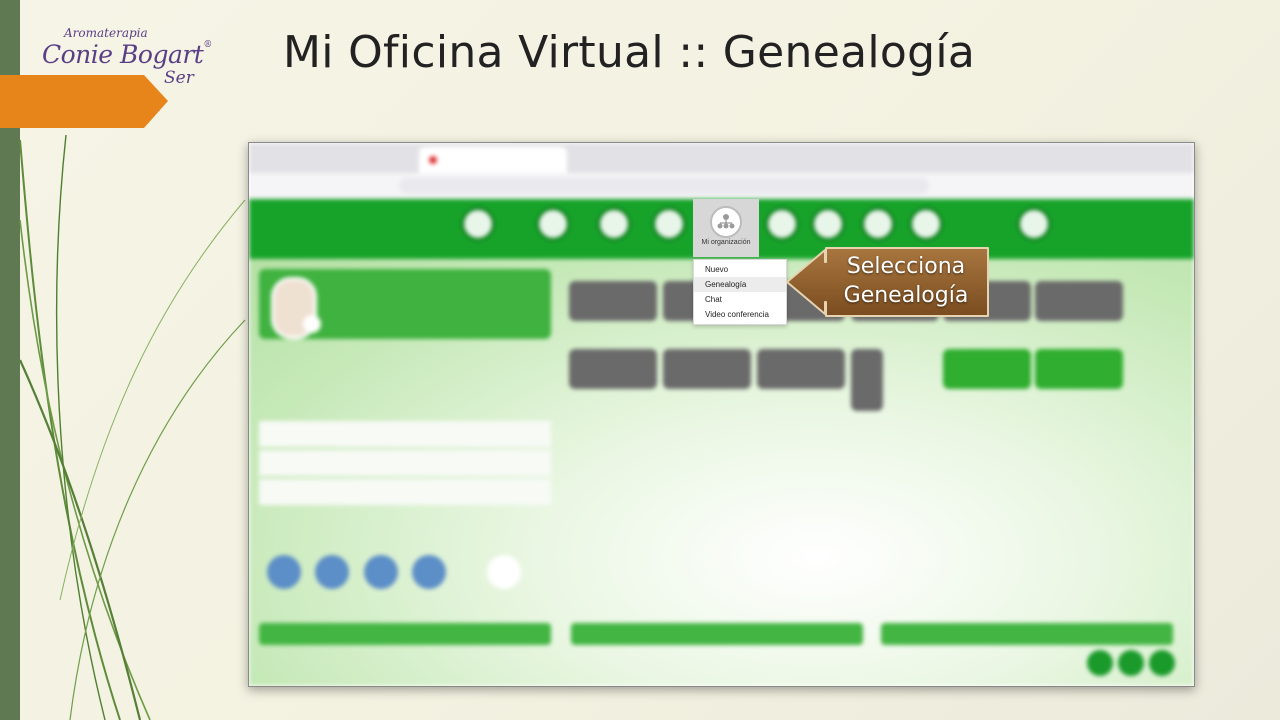 This screenshot has width=1280, height=720. What do you see at coordinates (721, 158) in the screenshot?
I see `browser-tab-bar` at bounding box center [721, 158].